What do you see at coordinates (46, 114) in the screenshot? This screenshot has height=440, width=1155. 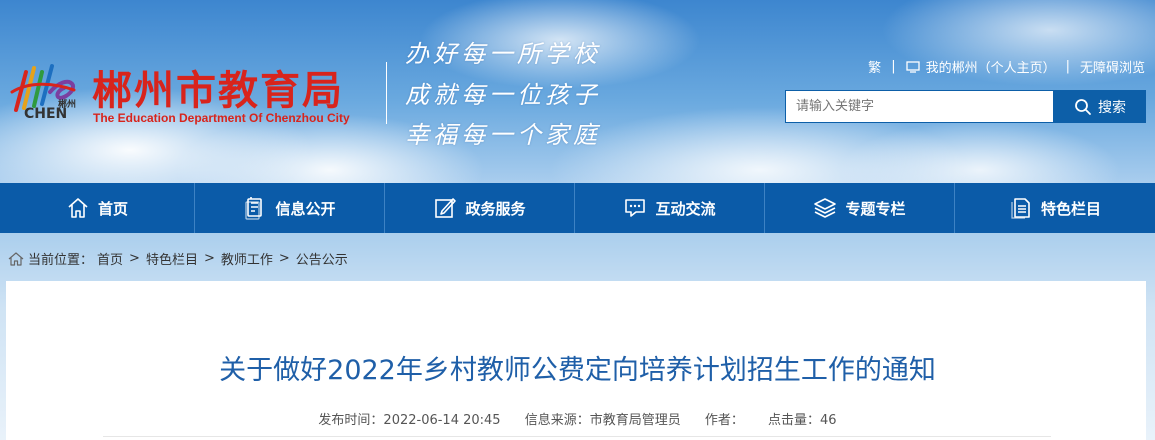 I see `logo-chen-text: CHEN` at bounding box center [46, 114].